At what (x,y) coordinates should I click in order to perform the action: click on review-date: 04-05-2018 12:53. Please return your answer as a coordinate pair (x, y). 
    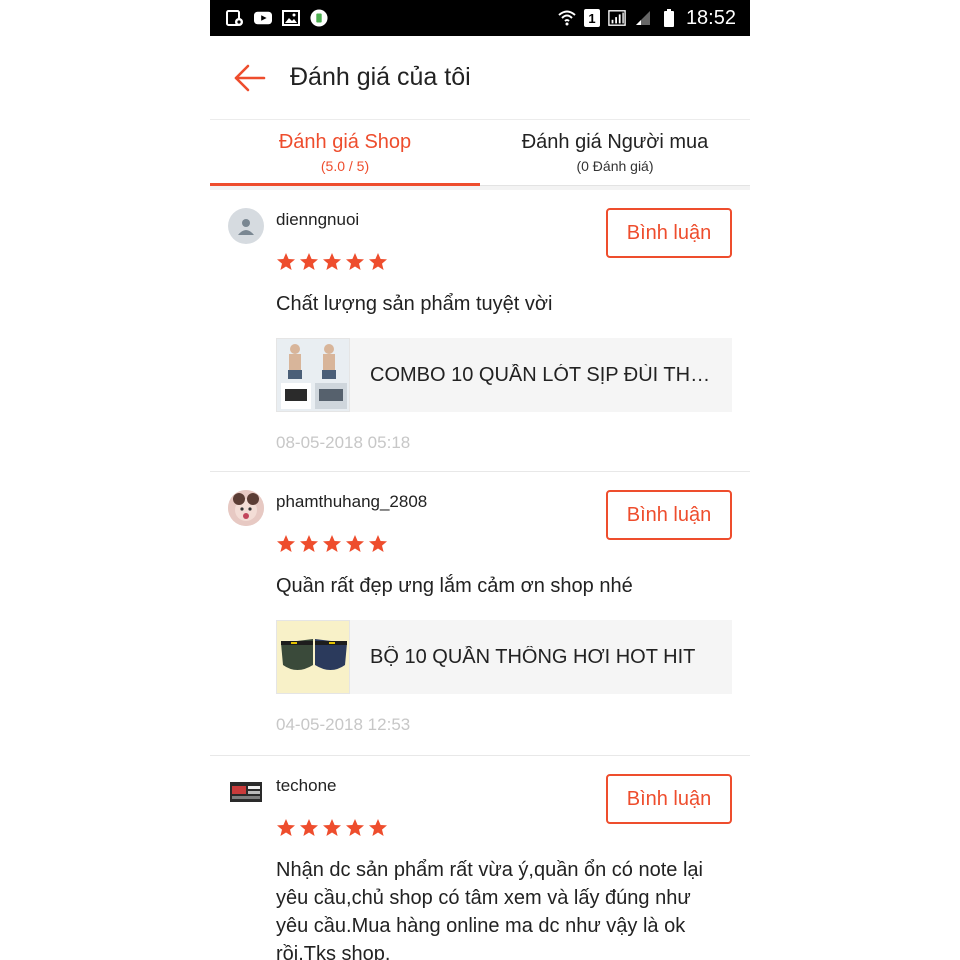
    Looking at the image, I should click on (343, 724).